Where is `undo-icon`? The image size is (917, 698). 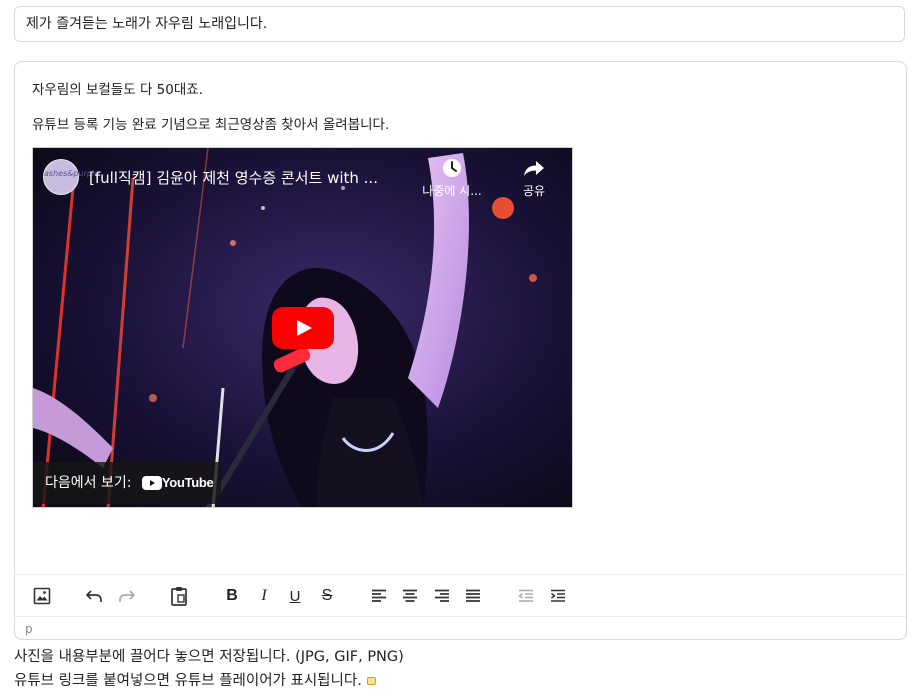 undo-icon is located at coordinates (94, 596).